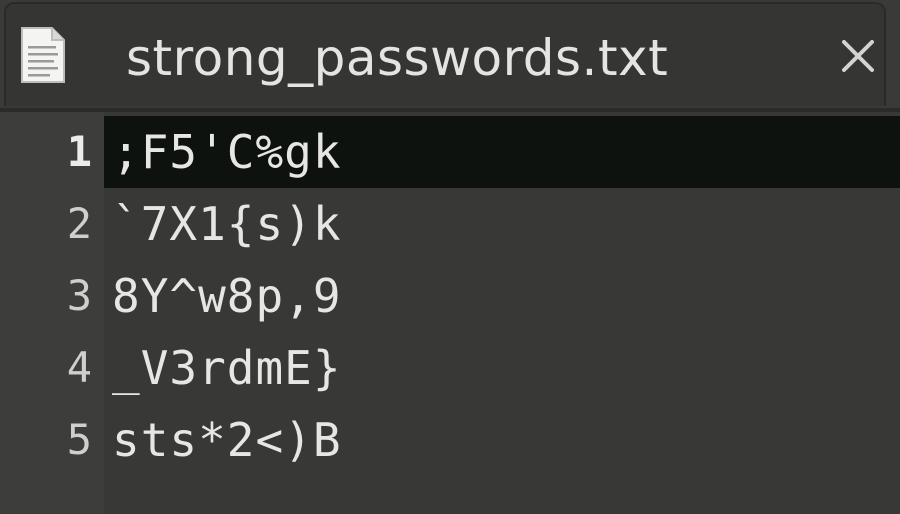 This screenshot has width=900, height=514. I want to click on editor-line-3: 3 8Y^w8p,9, so click(450, 296).